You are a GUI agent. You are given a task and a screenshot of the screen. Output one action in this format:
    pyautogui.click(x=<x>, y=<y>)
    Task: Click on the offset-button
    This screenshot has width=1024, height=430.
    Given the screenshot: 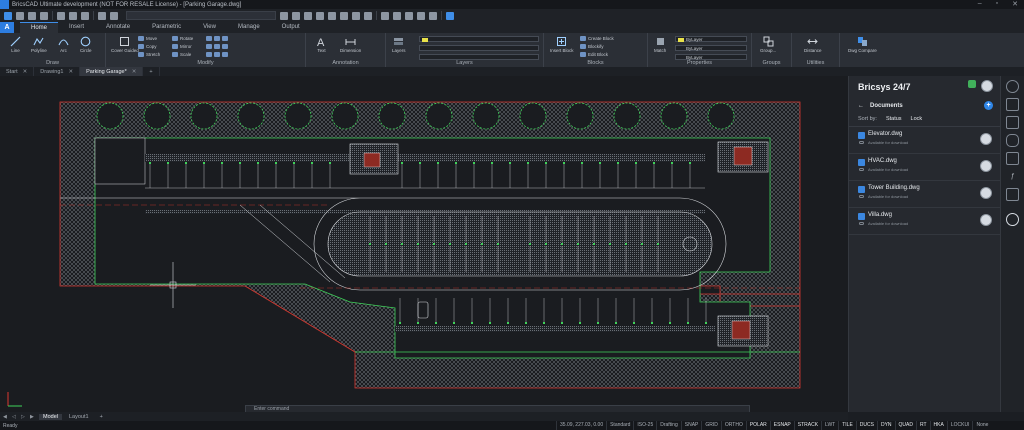 What is the action you would take?
    pyautogui.click(x=217, y=46)
    